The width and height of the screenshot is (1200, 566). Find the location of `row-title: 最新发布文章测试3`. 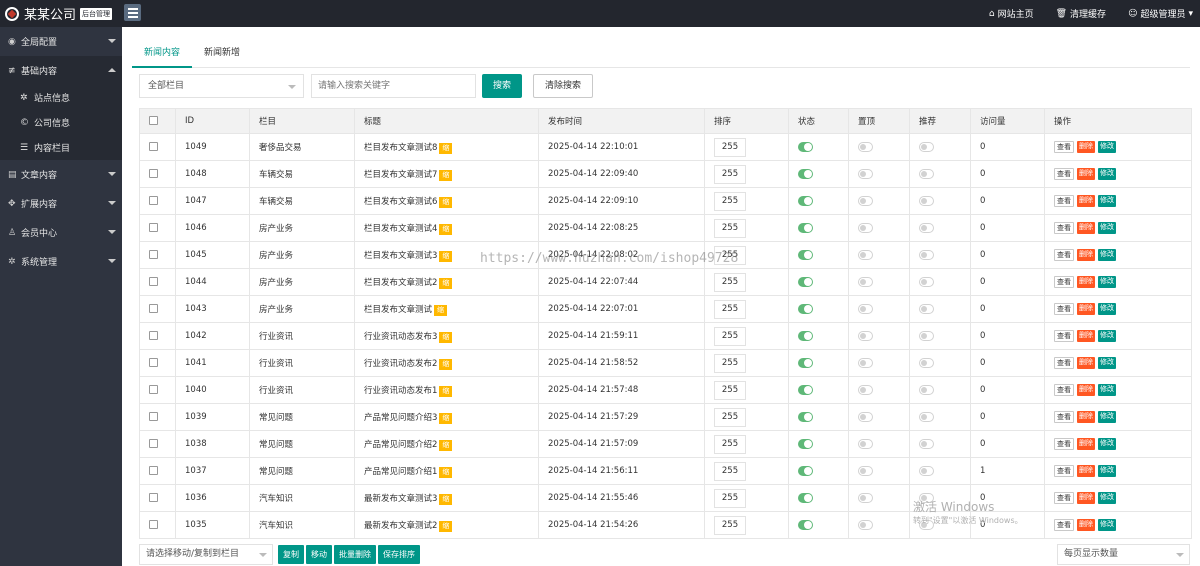

row-title: 最新发布文章测试3 is located at coordinates (400, 499).